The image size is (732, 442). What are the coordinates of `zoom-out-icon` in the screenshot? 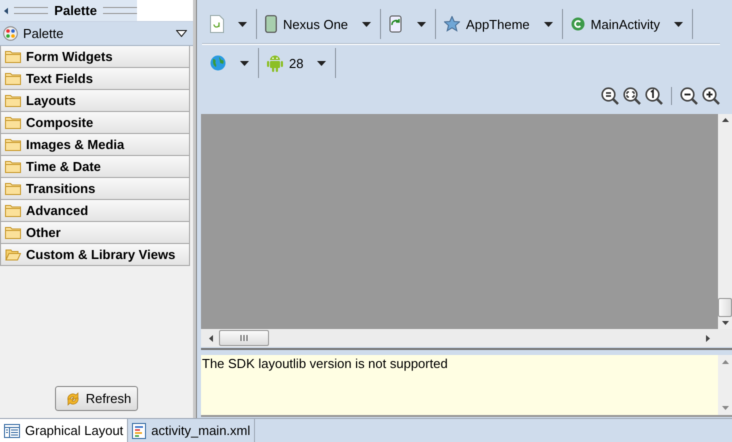 It's located at (689, 96).